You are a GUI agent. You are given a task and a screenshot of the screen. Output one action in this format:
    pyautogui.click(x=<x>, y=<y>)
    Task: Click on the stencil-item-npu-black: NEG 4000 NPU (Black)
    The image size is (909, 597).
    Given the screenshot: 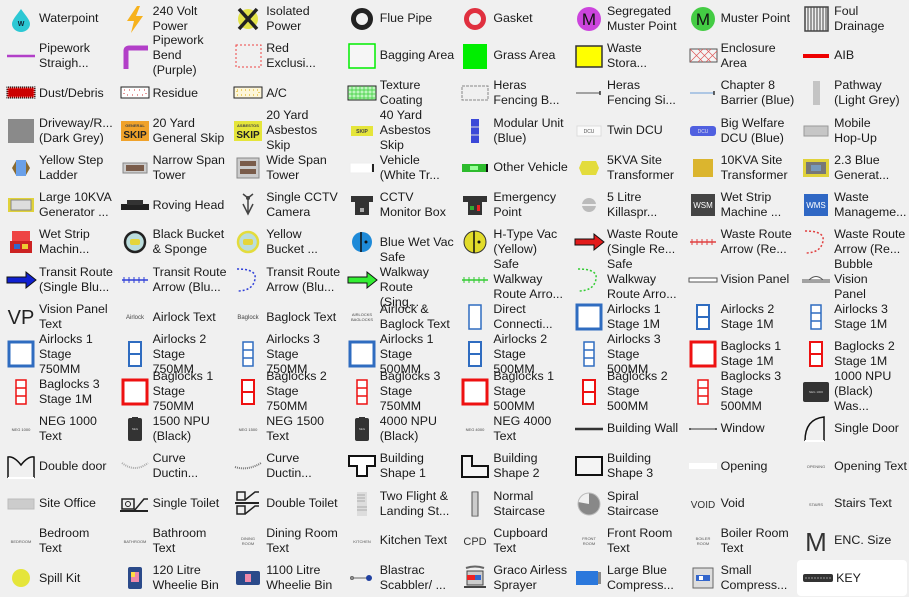 What is the action you would take?
    pyautogui.click(x=398, y=428)
    